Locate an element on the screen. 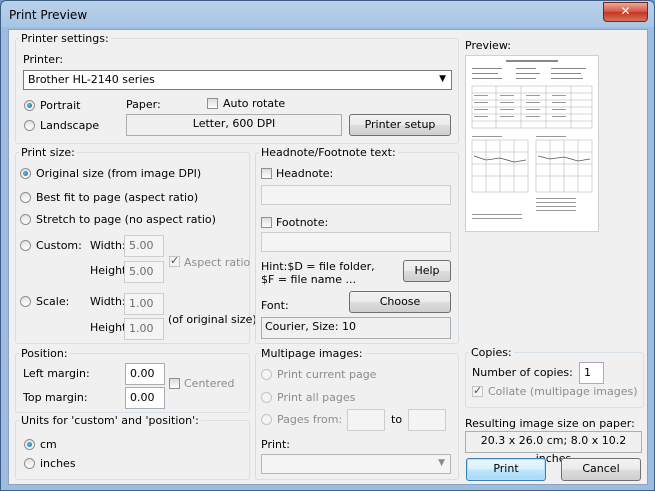  best-fit-radio is located at coordinates (25, 197).